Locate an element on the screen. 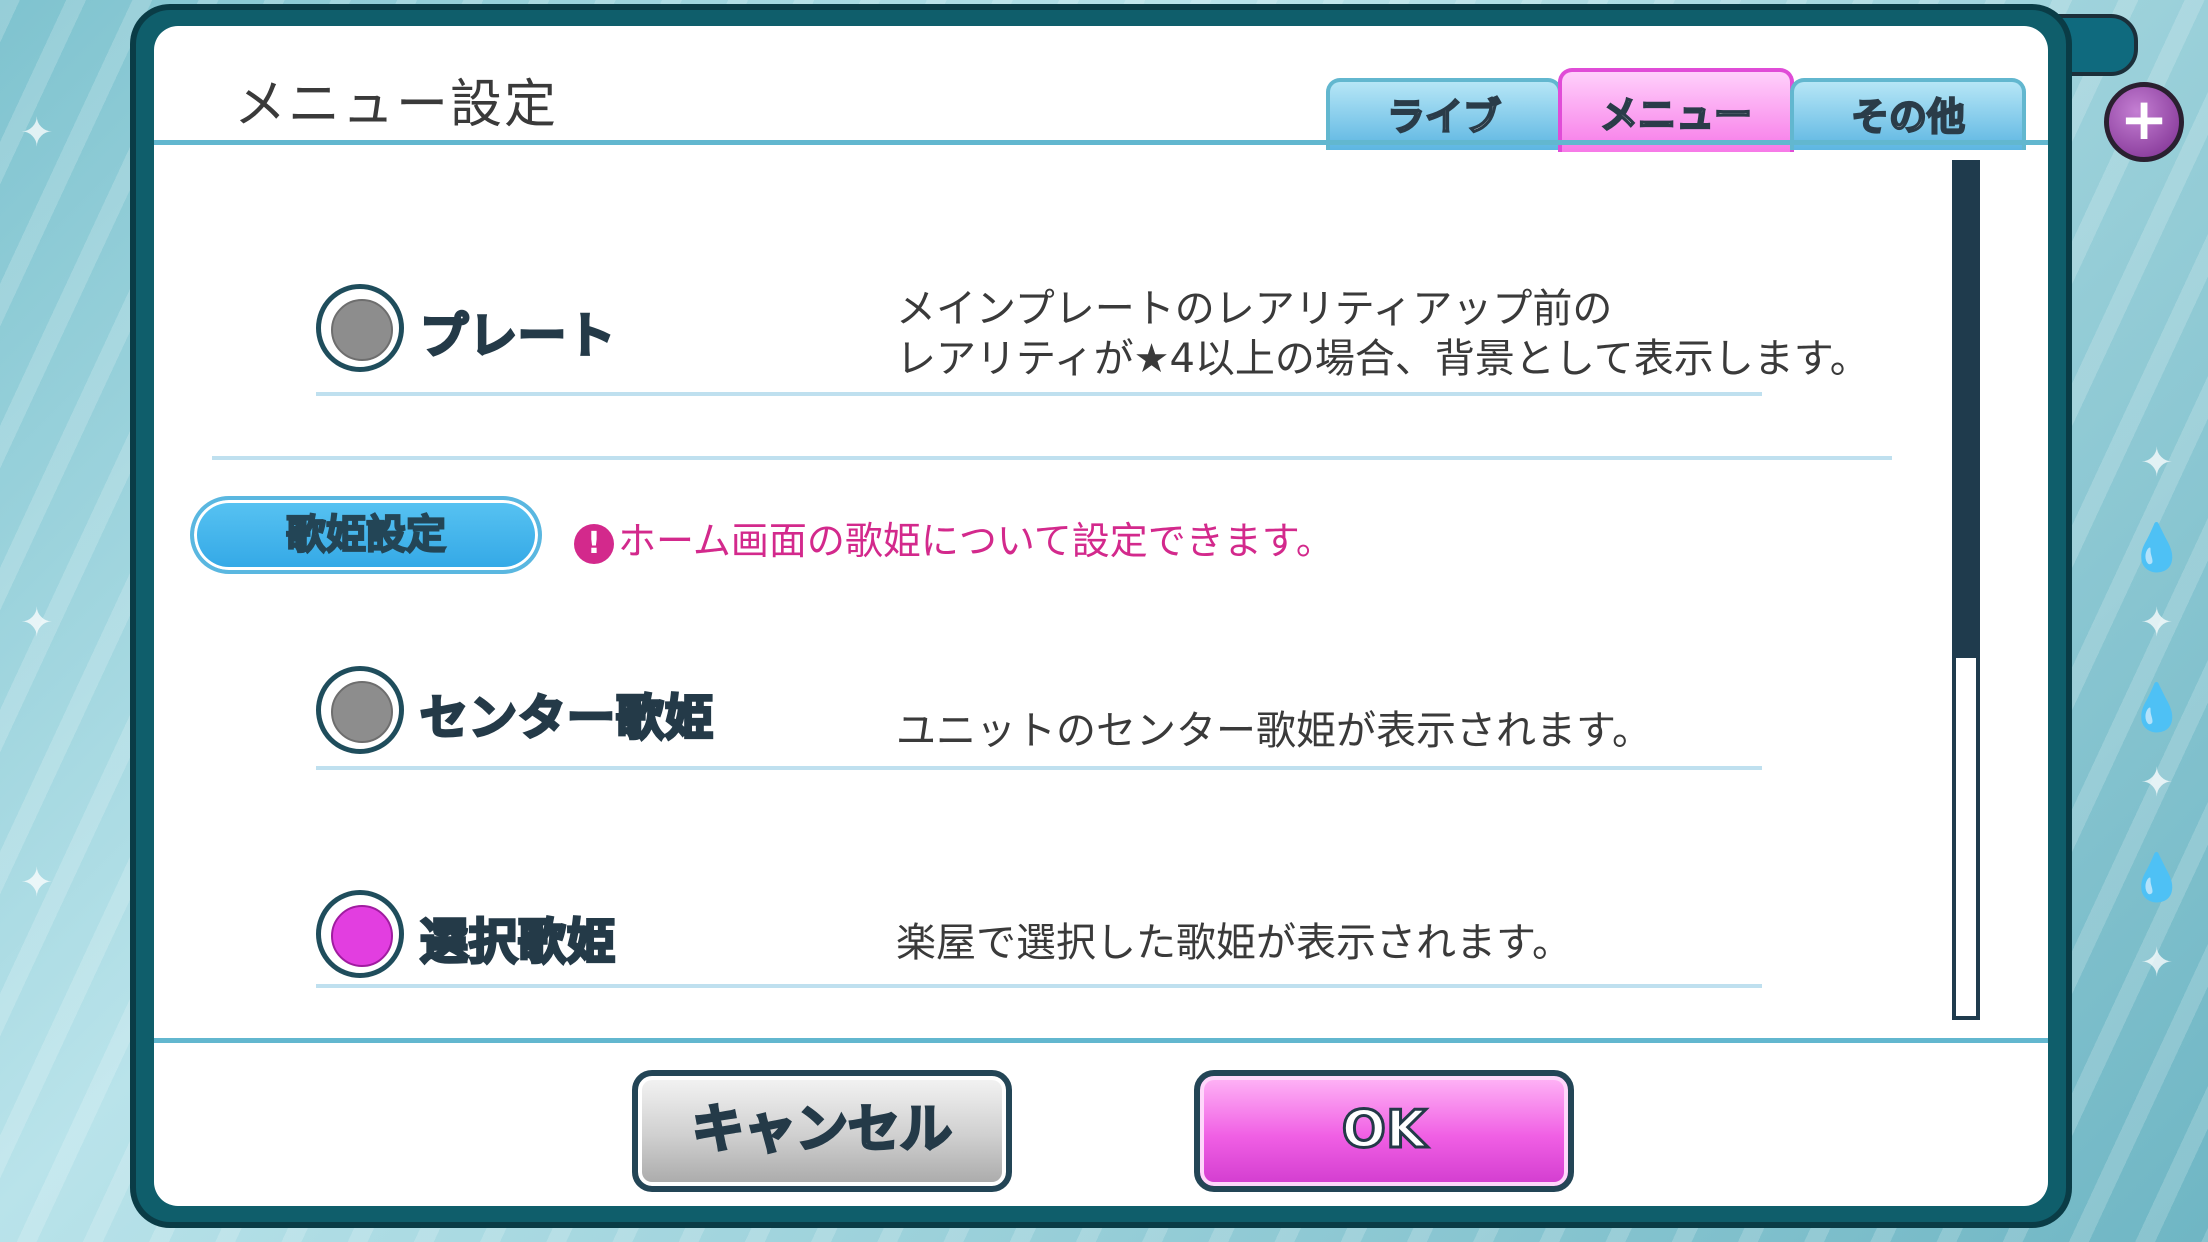 The image size is (2208, 1242). option-label-selected-singer: 選択歌姫 is located at coordinates (517, 942).